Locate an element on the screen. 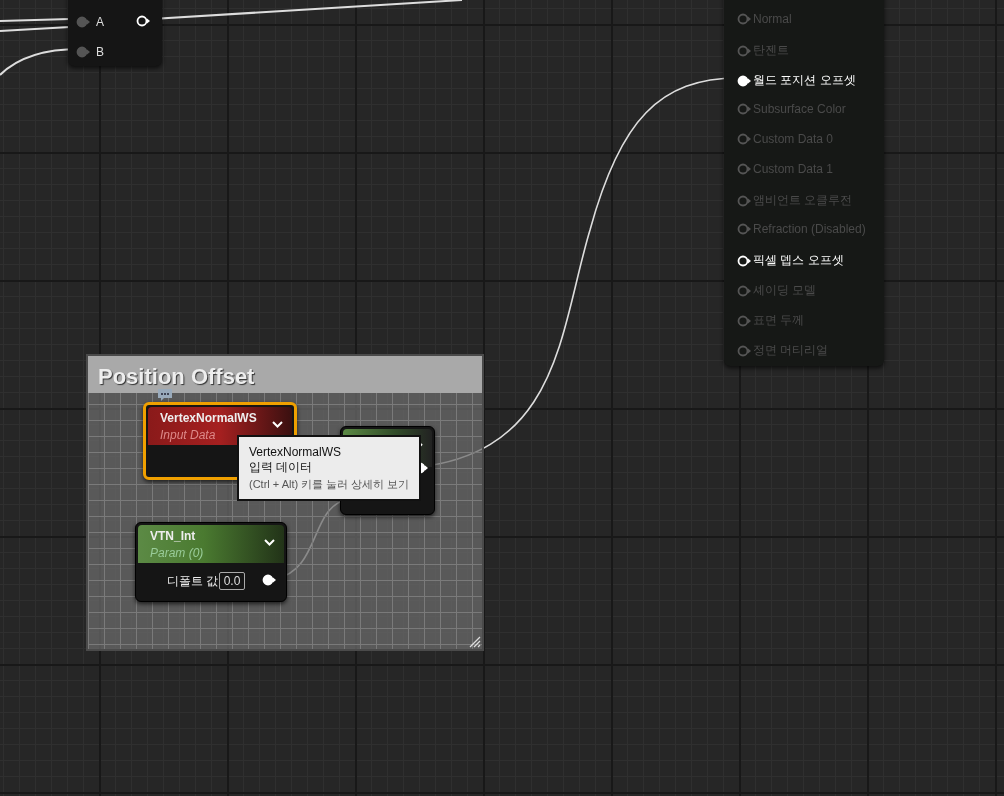 Image resolution: width=1004 pixels, height=796 pixels. comment-icon is located at coordinates (165, 395).